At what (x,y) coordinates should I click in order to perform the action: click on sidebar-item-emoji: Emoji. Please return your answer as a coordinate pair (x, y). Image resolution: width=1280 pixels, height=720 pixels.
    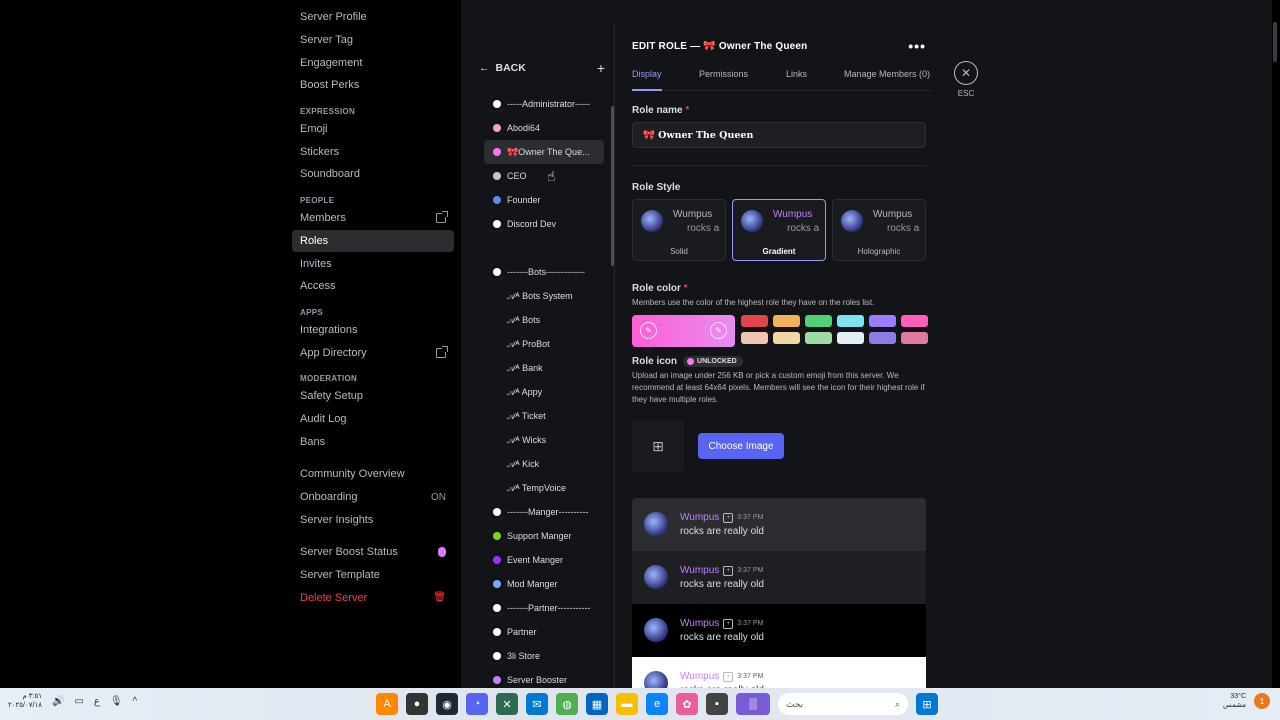
    Looking at the image, I should click on (373, 129).